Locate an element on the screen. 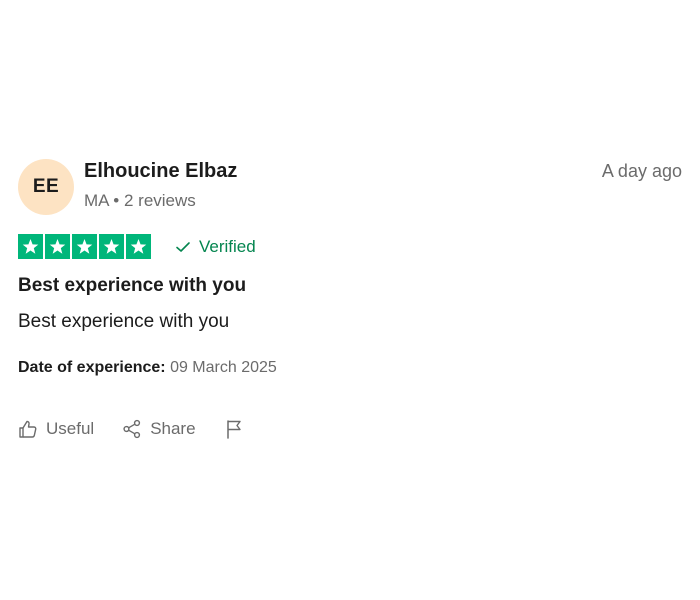 The image size is (700, 600). useful-label: Useful is located at coordinates (70, 428).